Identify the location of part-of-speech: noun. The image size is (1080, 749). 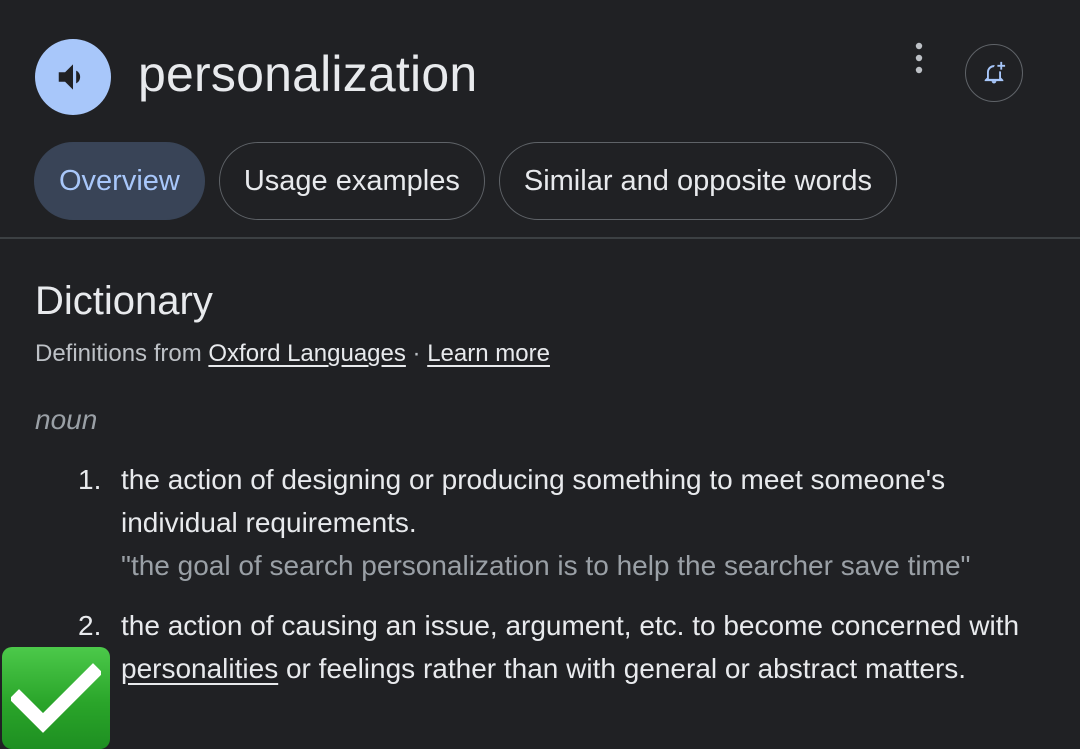
(66, 419).